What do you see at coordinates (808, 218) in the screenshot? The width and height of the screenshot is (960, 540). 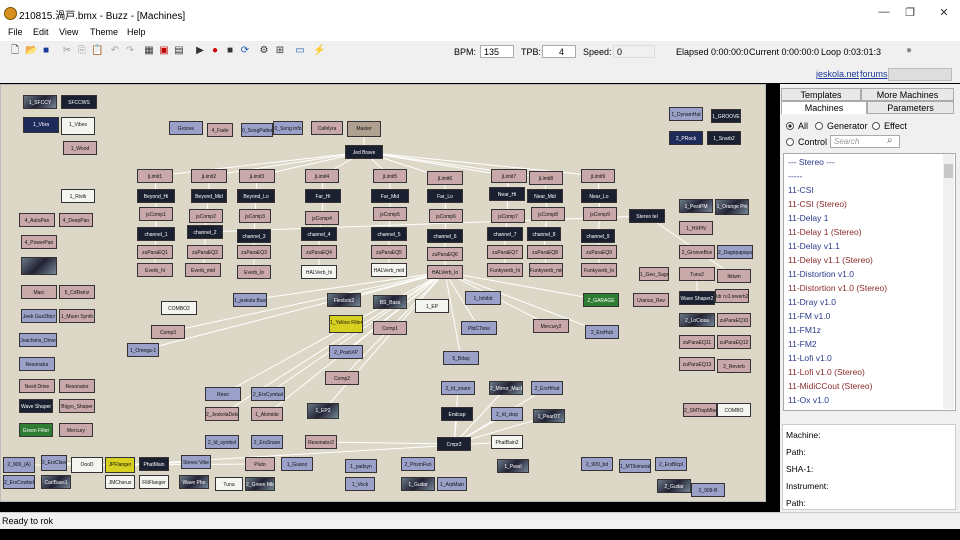 I see `machine-list-item: 11-Delay 1` at bounding box center [808, 218].